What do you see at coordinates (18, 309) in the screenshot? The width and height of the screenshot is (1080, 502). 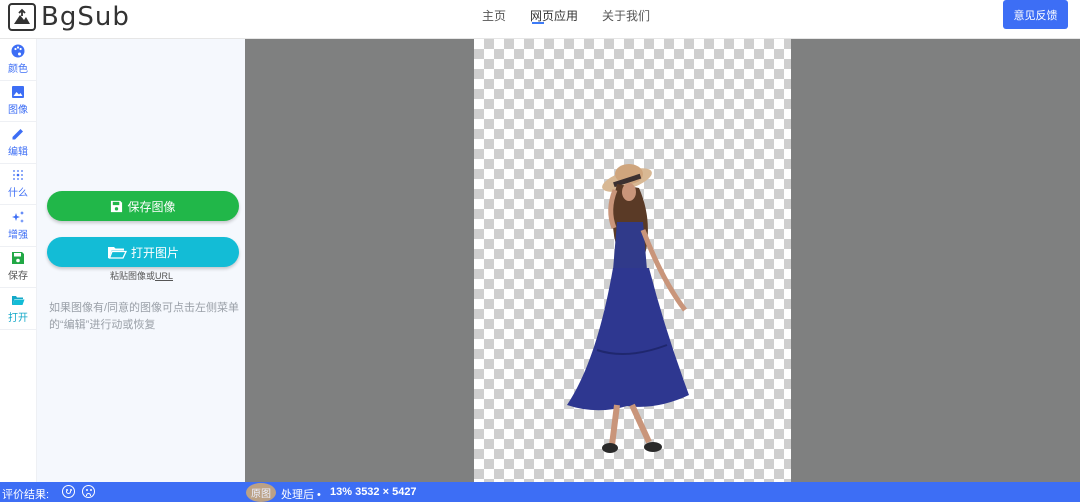 I see `rail-item-open: 打开` at bounding box center [18, 309].